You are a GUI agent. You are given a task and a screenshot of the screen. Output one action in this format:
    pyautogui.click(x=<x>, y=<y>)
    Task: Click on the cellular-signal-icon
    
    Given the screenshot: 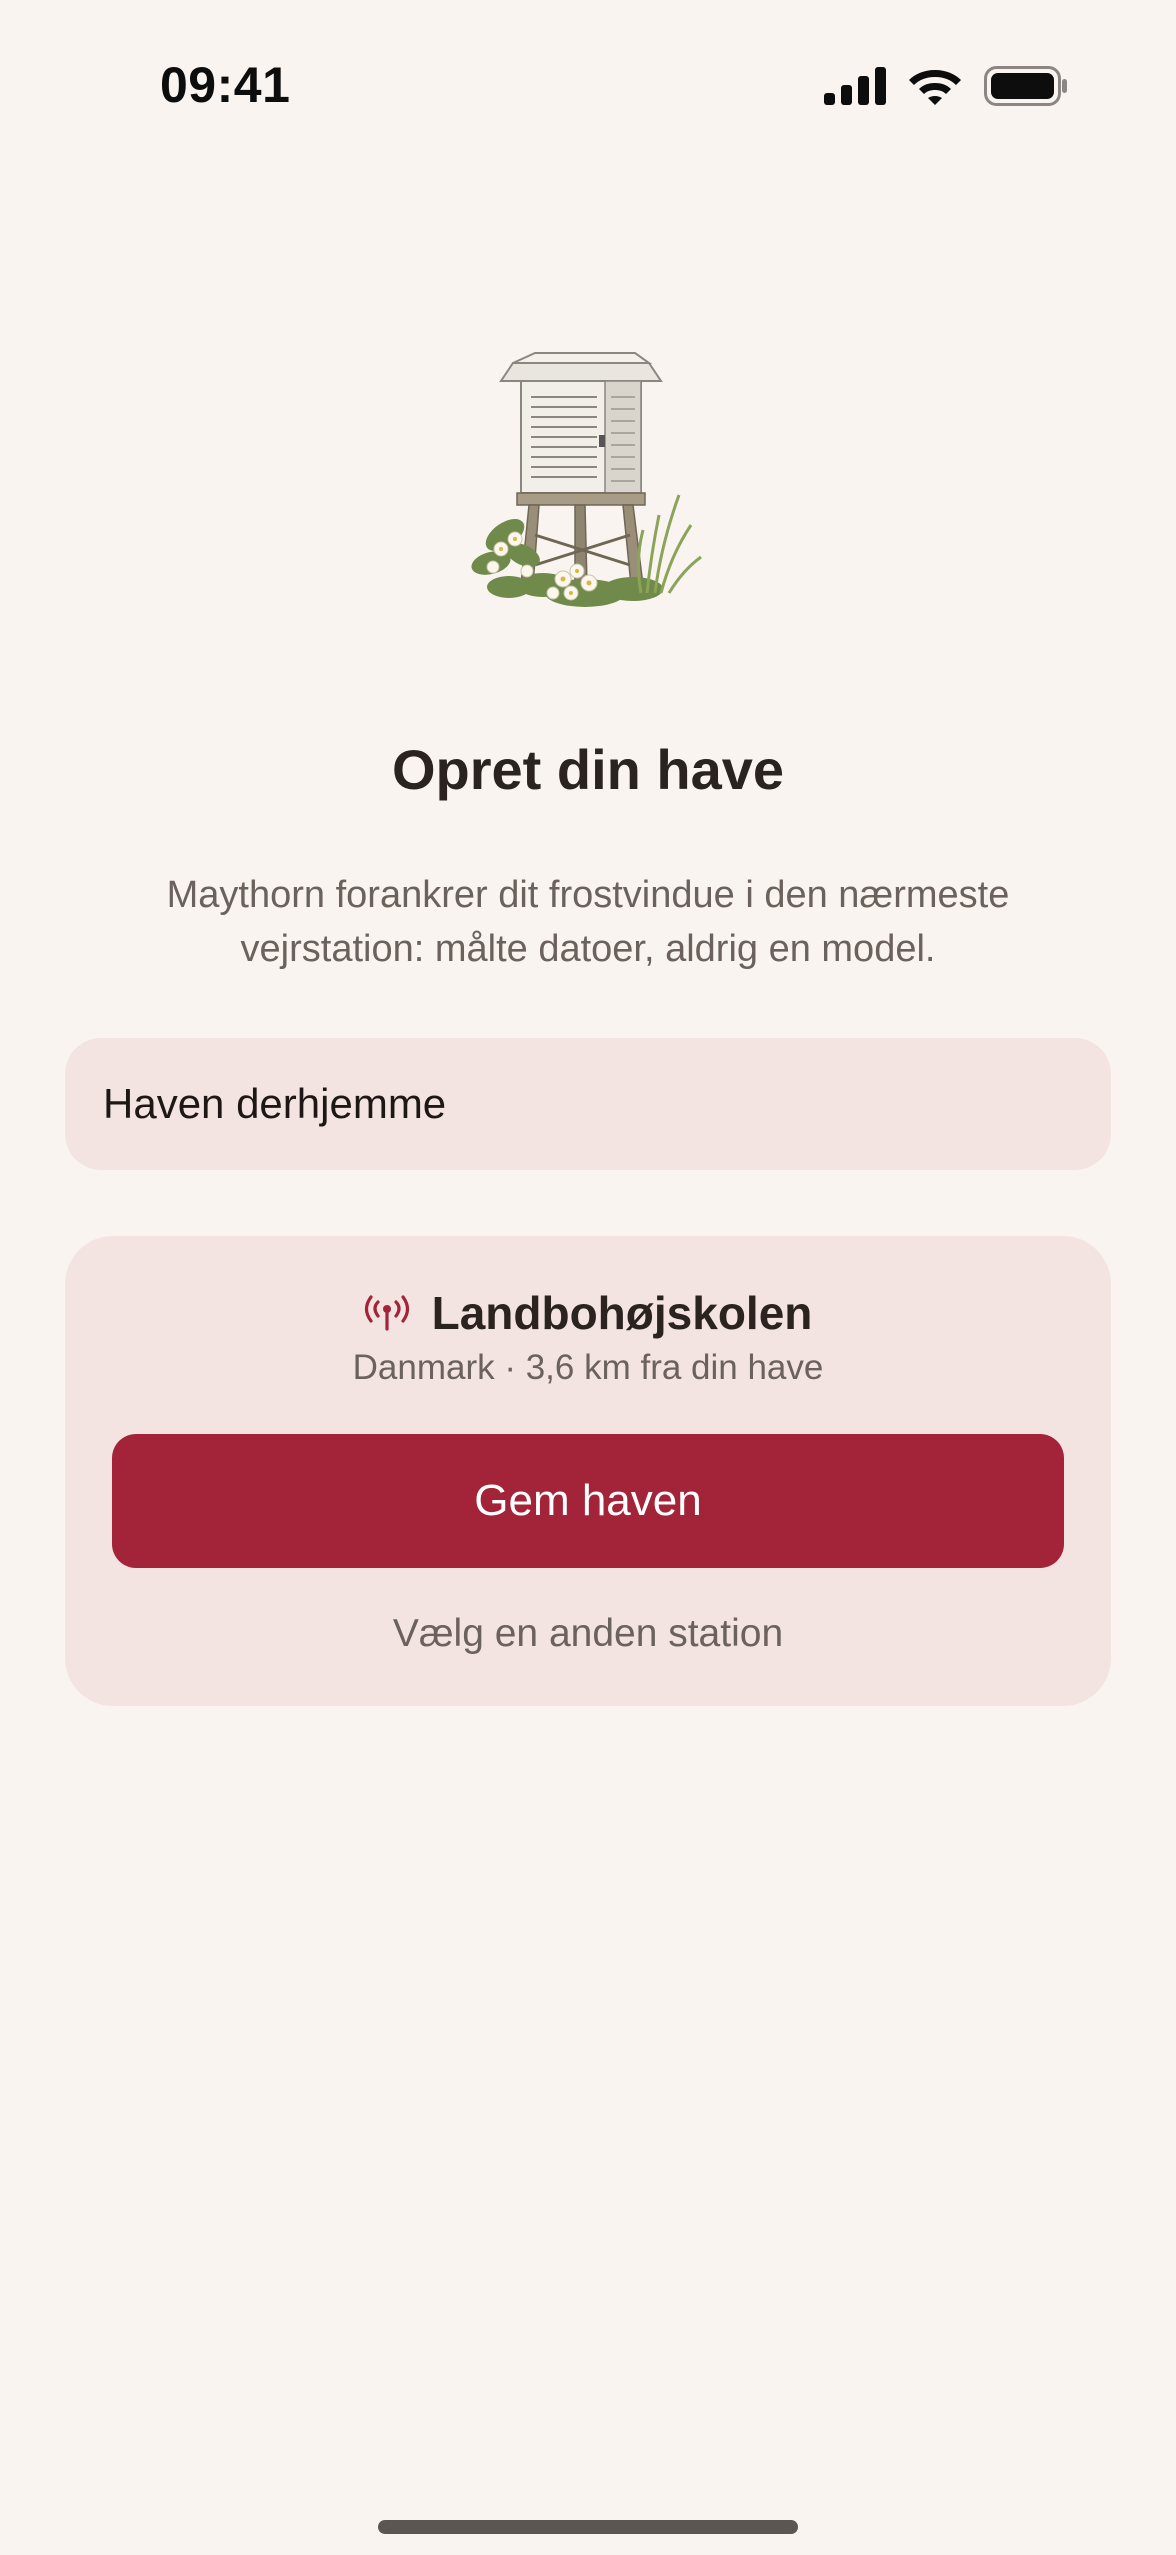 What is the action you would take?
    pyautogui.click(x=855, y=86)
    